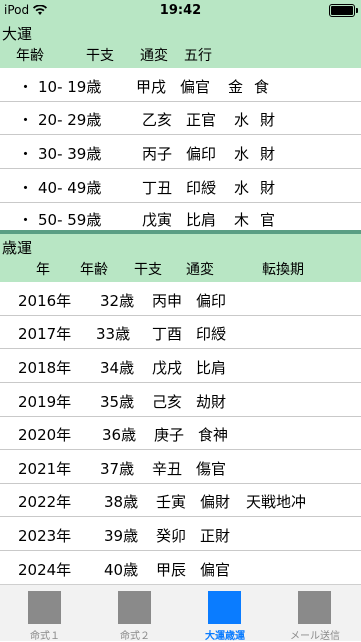  I want to click on row-kanshi: 戊戌, so click(167, 368).